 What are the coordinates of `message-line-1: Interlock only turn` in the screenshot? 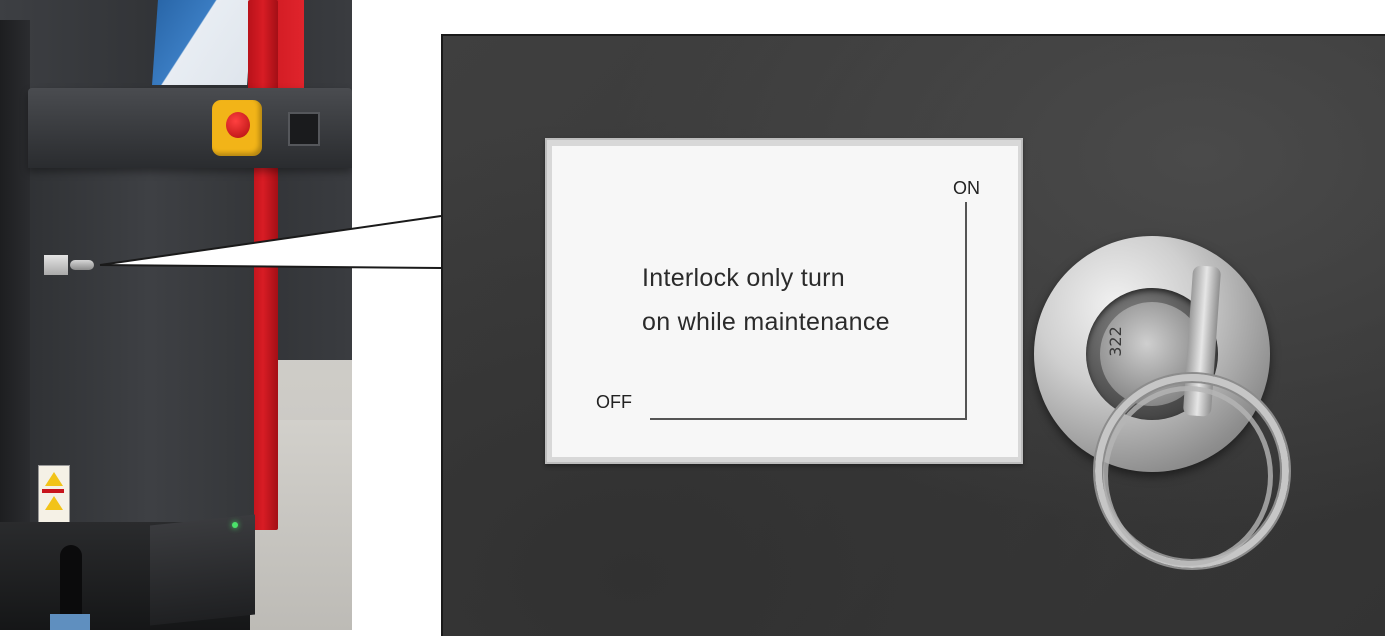 It's located at (744, 278).